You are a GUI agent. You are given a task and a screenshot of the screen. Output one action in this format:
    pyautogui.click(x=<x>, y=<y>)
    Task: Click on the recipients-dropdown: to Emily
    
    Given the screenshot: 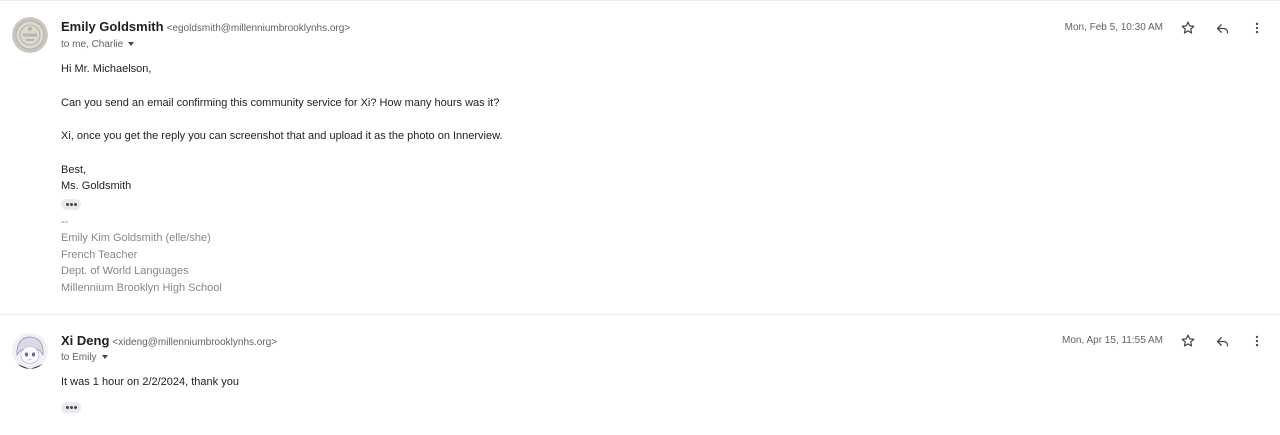 What is the action you would take?
    pyautogui.click(x=84, y=358)
    